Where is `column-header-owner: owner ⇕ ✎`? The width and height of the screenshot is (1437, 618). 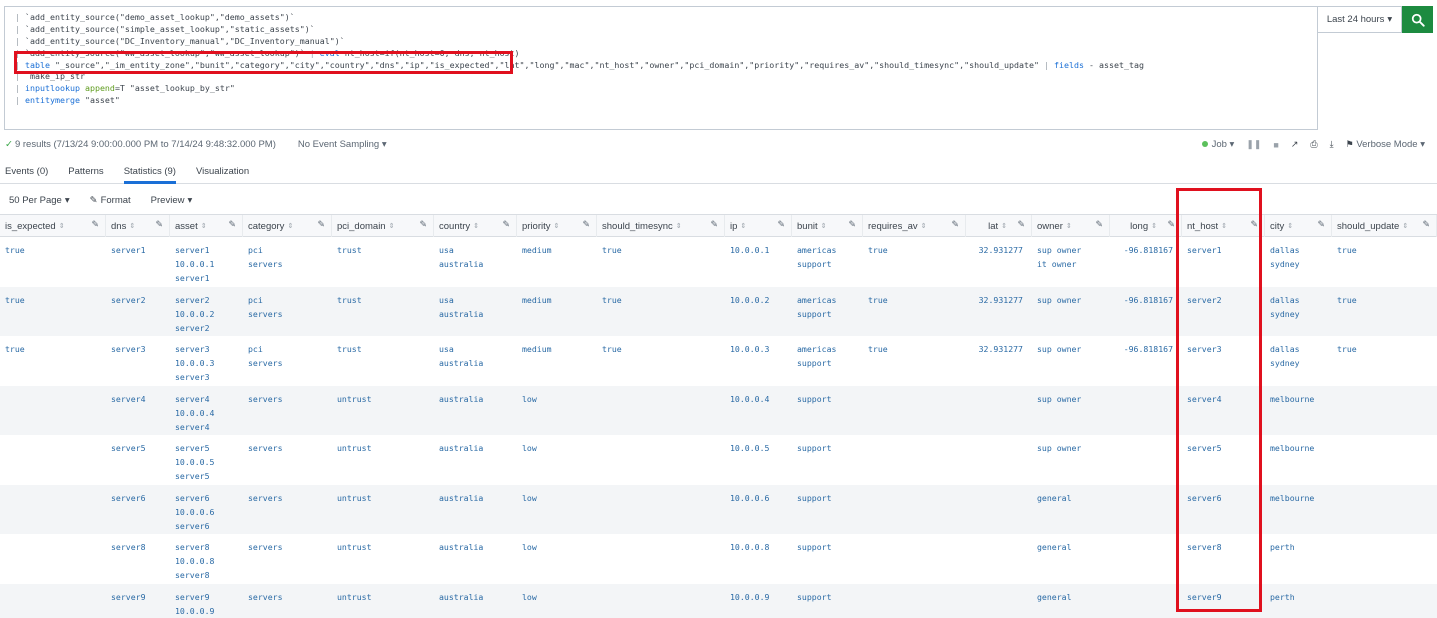 column-header-owner: owner ⇕ ✎ is located at coordinates (1071, 226).